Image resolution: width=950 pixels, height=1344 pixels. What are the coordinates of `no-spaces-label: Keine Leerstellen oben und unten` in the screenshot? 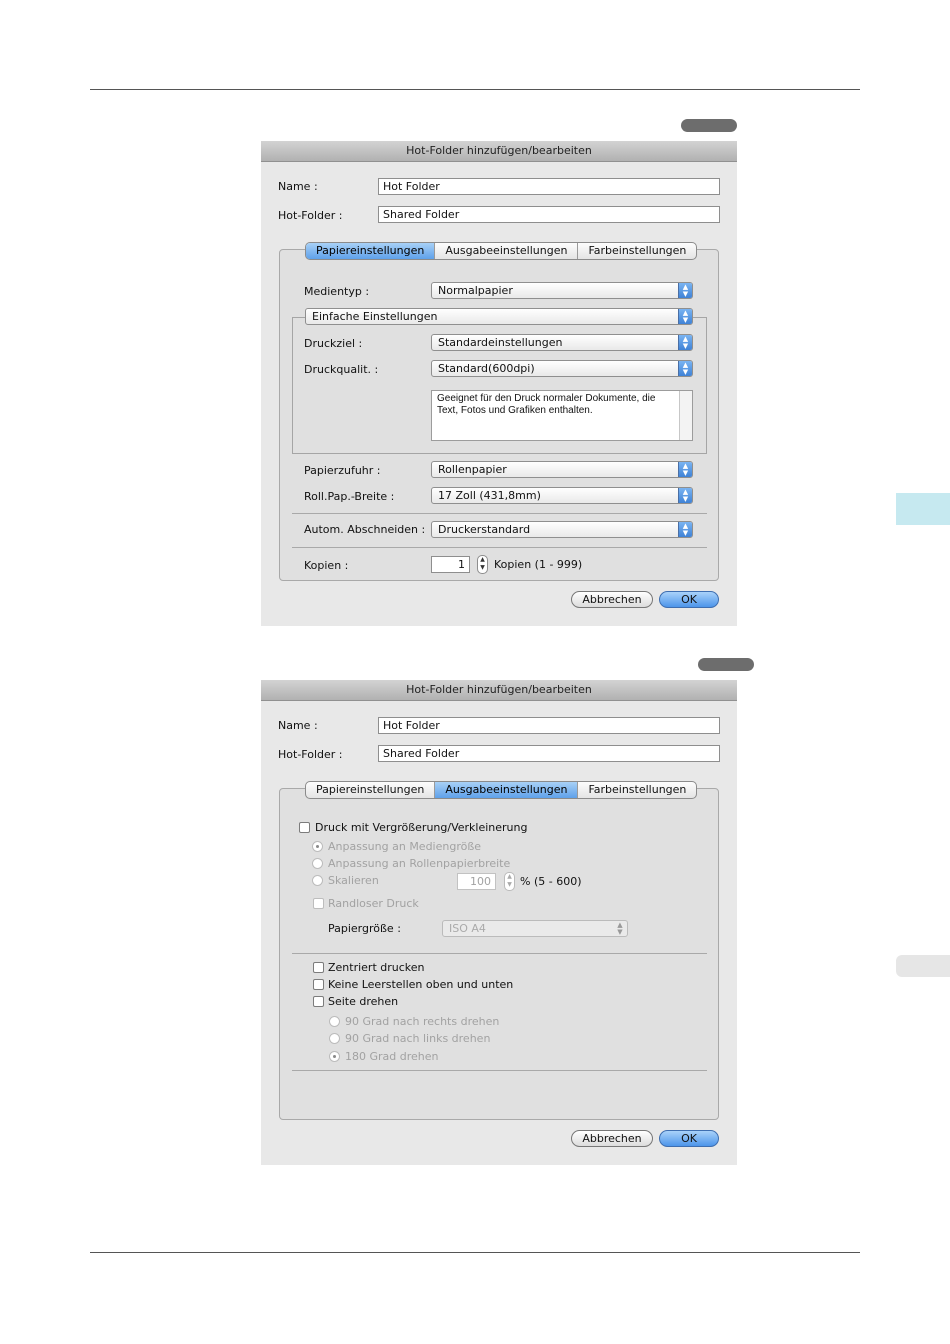 It's located at (421, 984).